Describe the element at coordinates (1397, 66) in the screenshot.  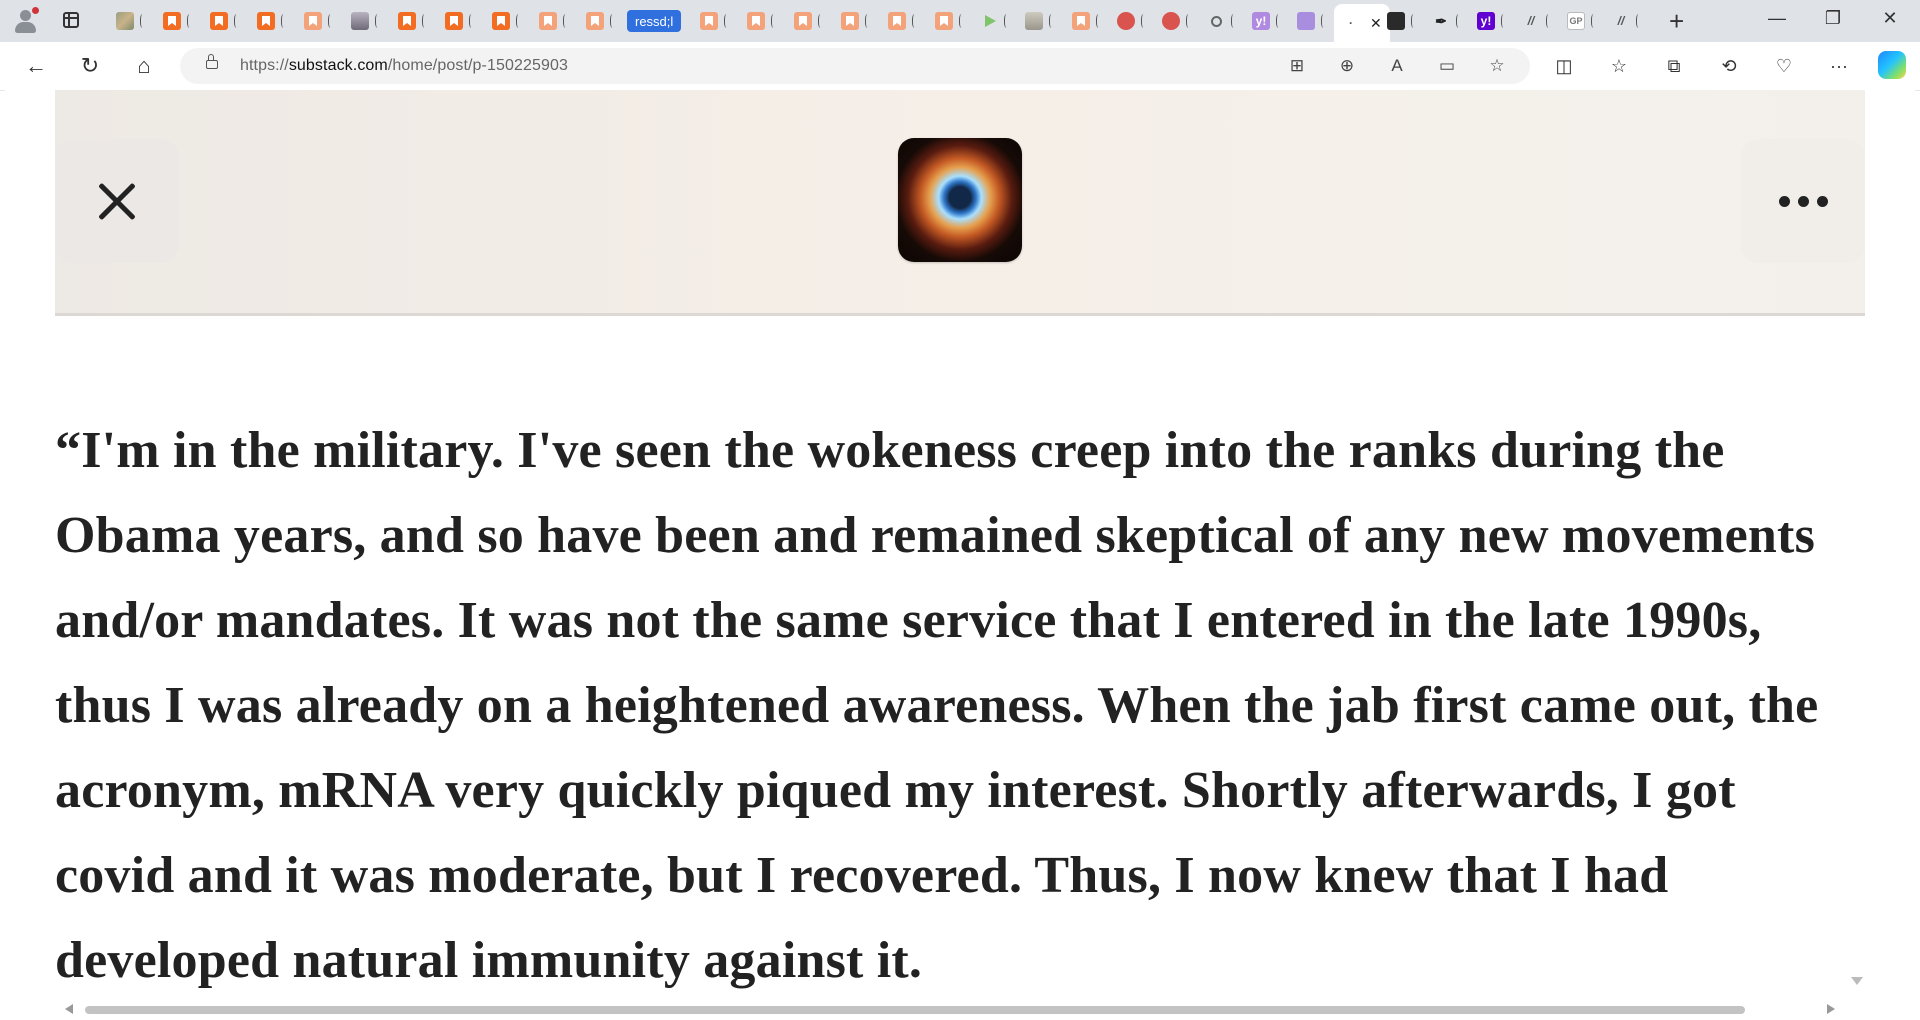
I see `read-aloud-icon: A` at that location.